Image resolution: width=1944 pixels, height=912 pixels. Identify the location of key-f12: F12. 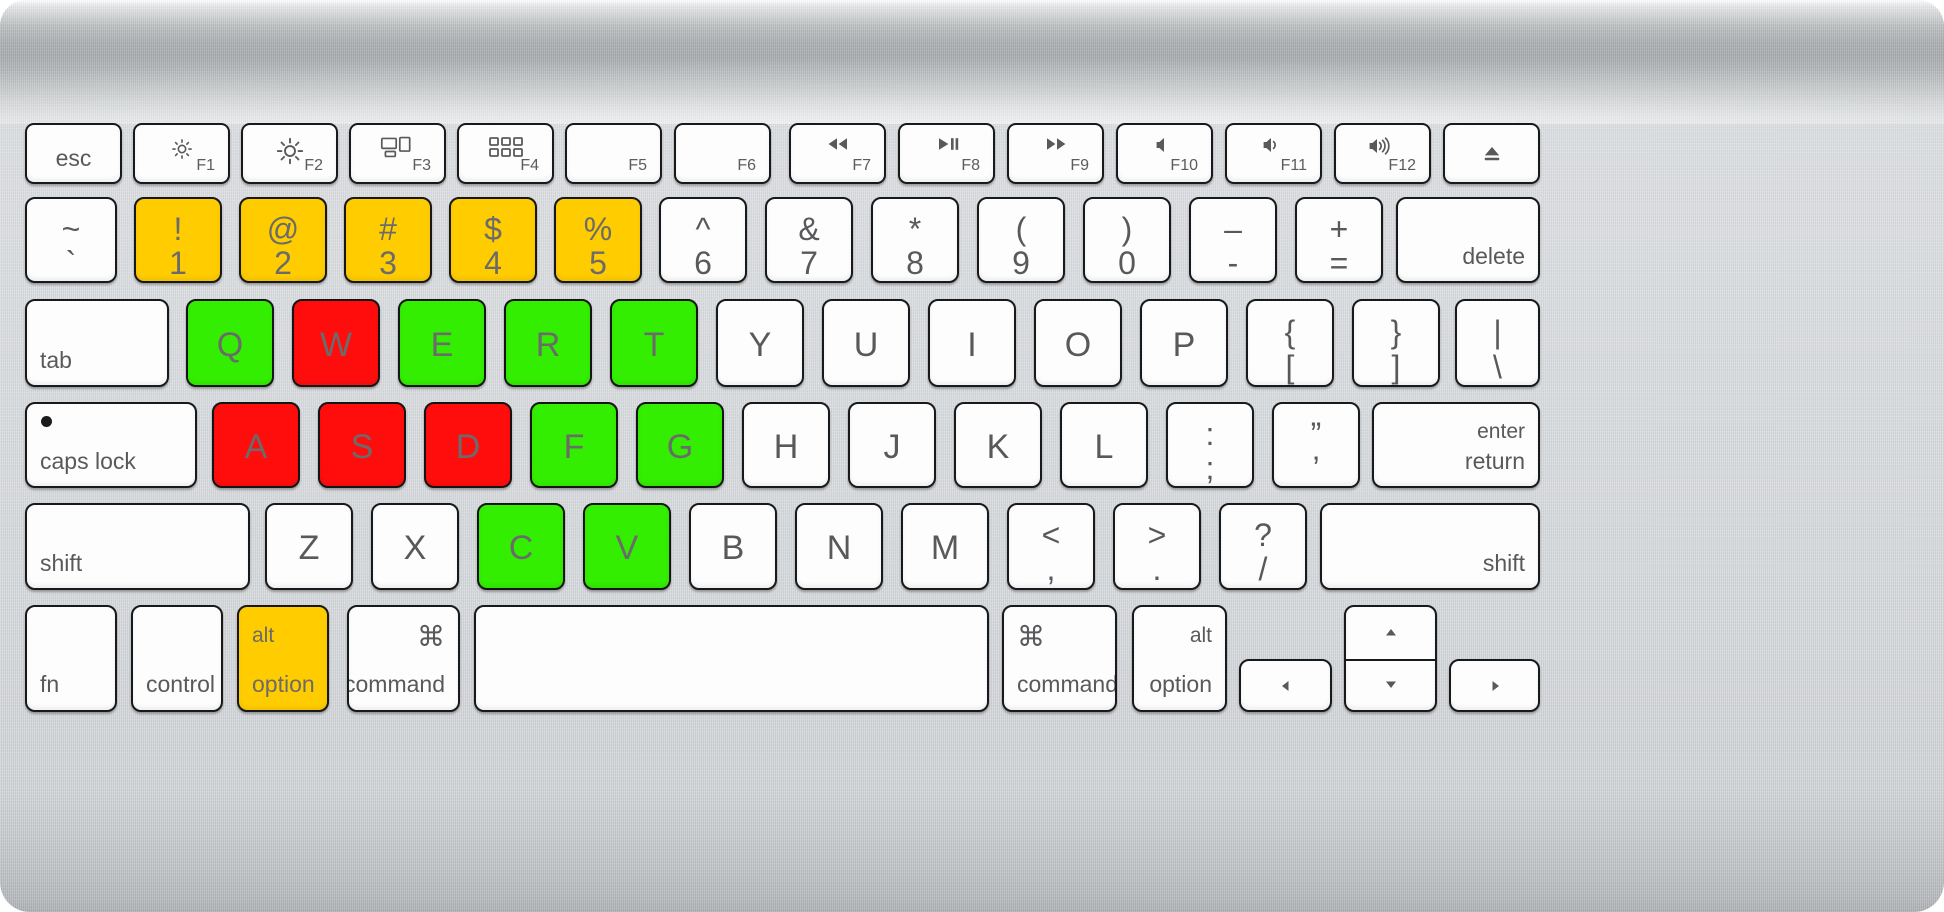
(1382, 153).